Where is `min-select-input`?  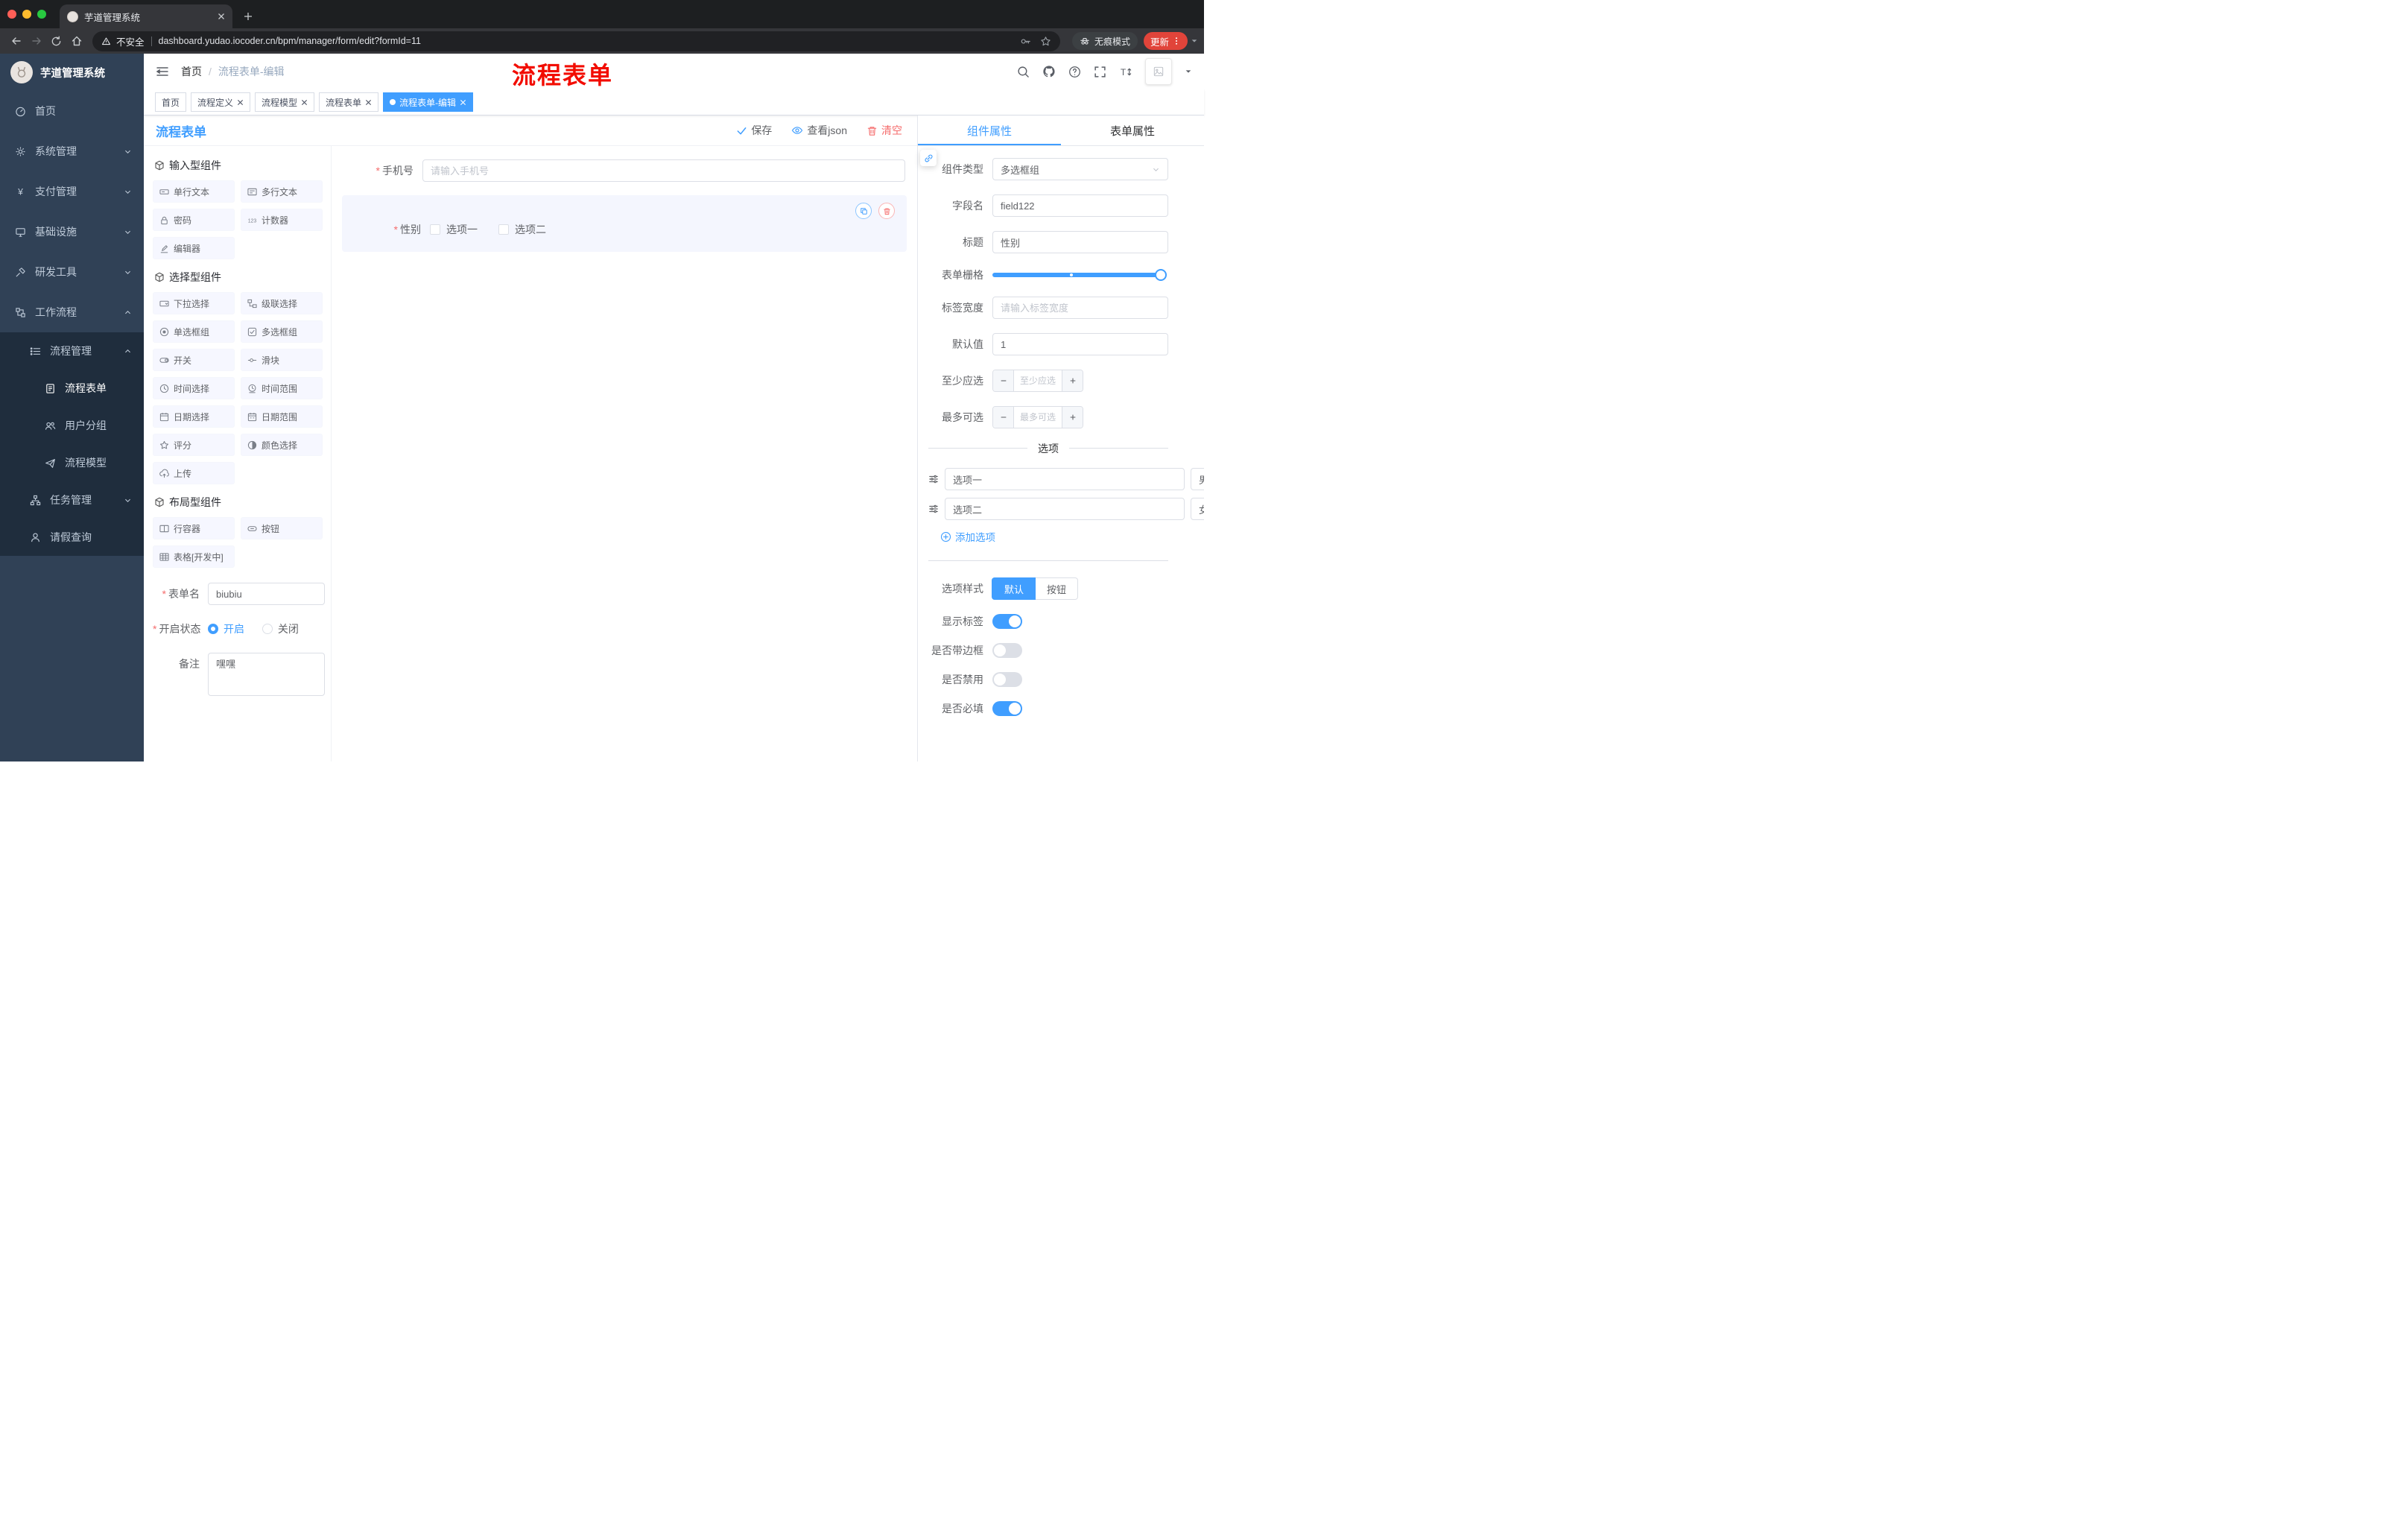 min-select-input is located at coordinates (1038, 381).